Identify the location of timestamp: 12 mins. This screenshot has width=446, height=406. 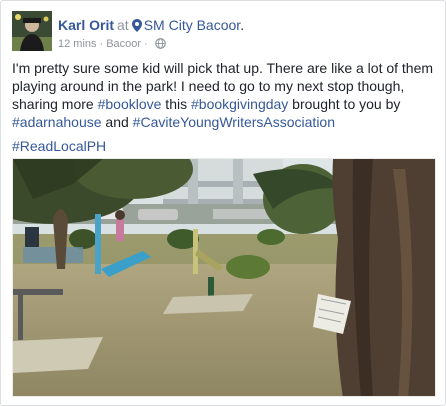
(77, 44).